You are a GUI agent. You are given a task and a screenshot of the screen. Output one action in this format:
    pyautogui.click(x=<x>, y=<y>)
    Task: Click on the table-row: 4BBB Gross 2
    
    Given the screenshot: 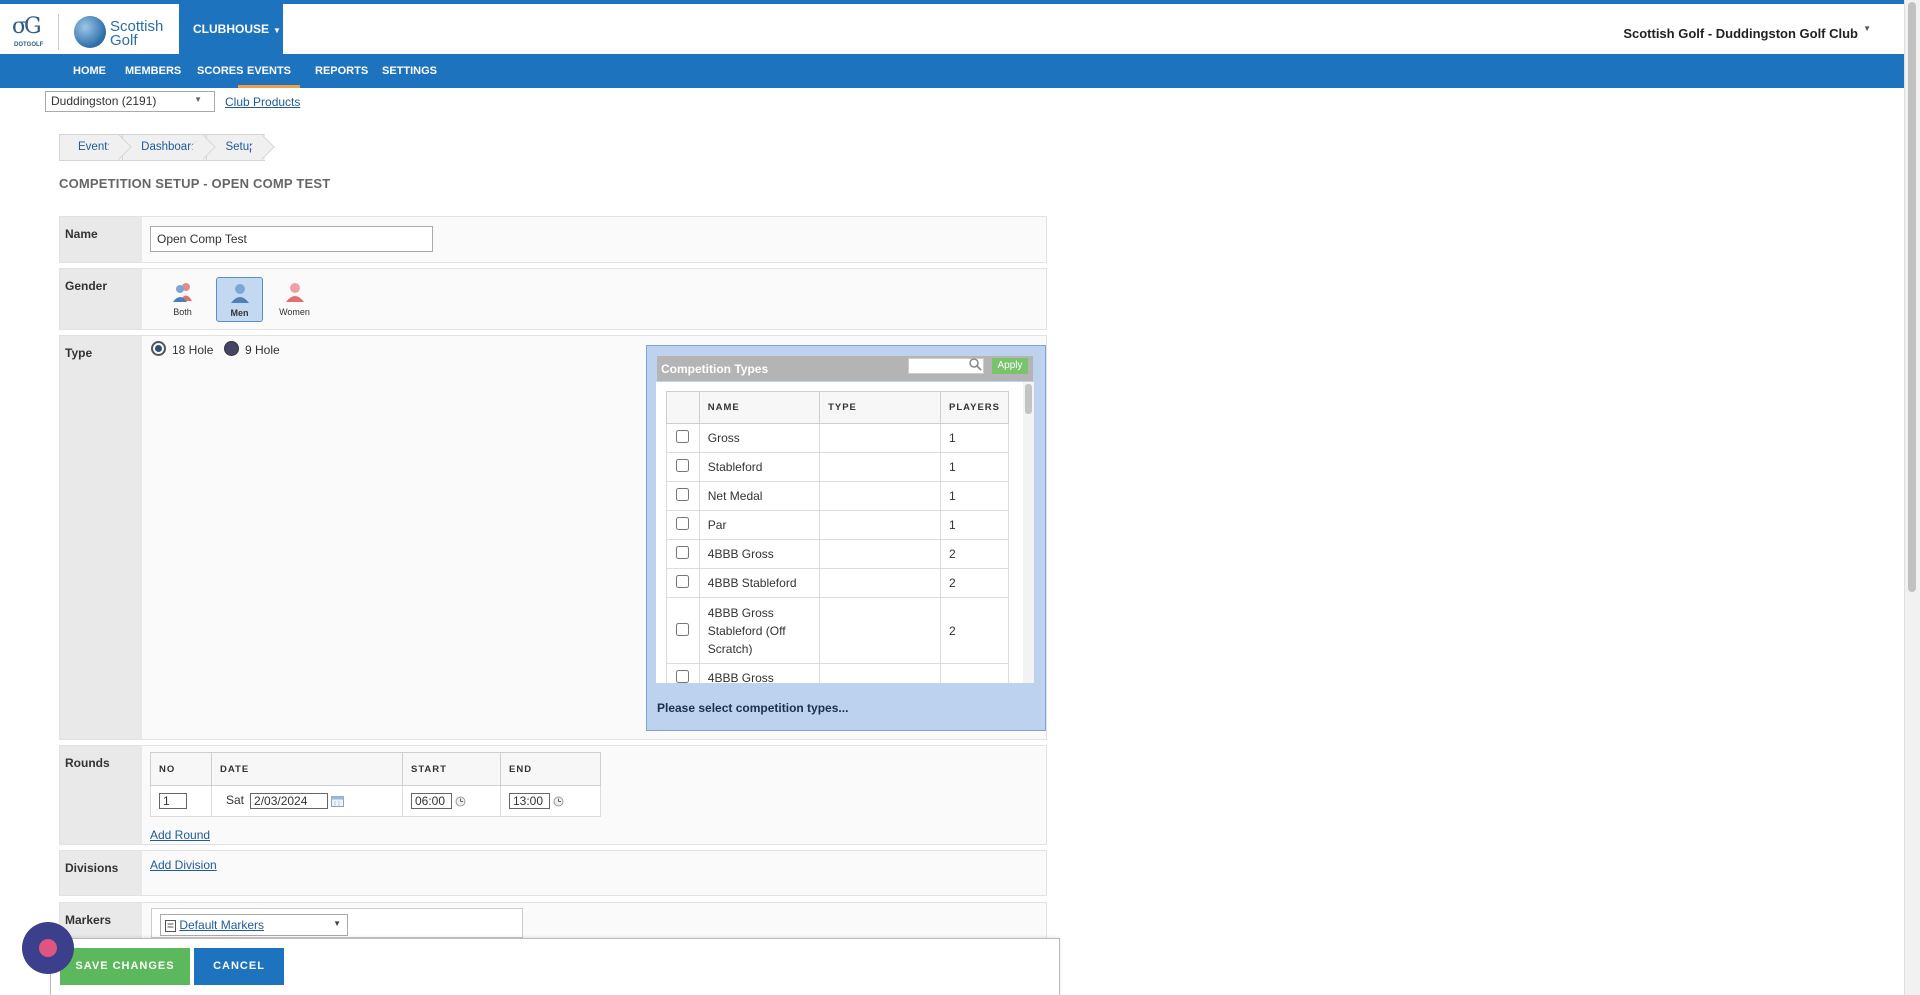 What is the action you would take?
    pyautogui.click(x=837, y=554)
    